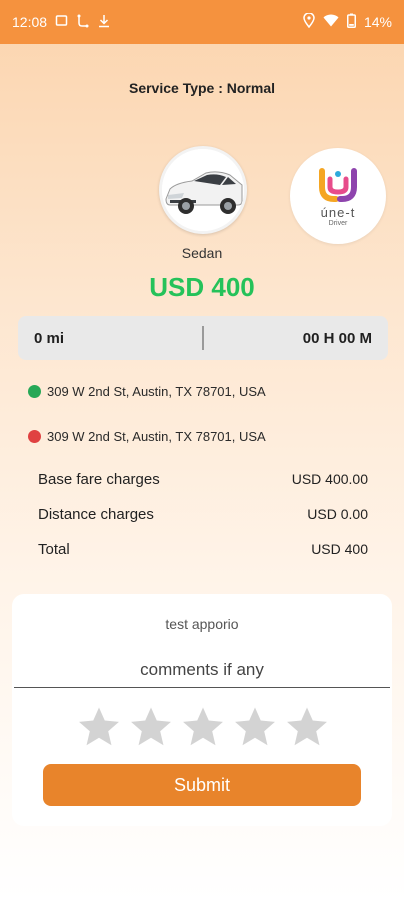  What do you see at coordinates (203, 549) in the screenshot?
I see `fare-row-total: Total USD 400` at bounding box center [203, 549].